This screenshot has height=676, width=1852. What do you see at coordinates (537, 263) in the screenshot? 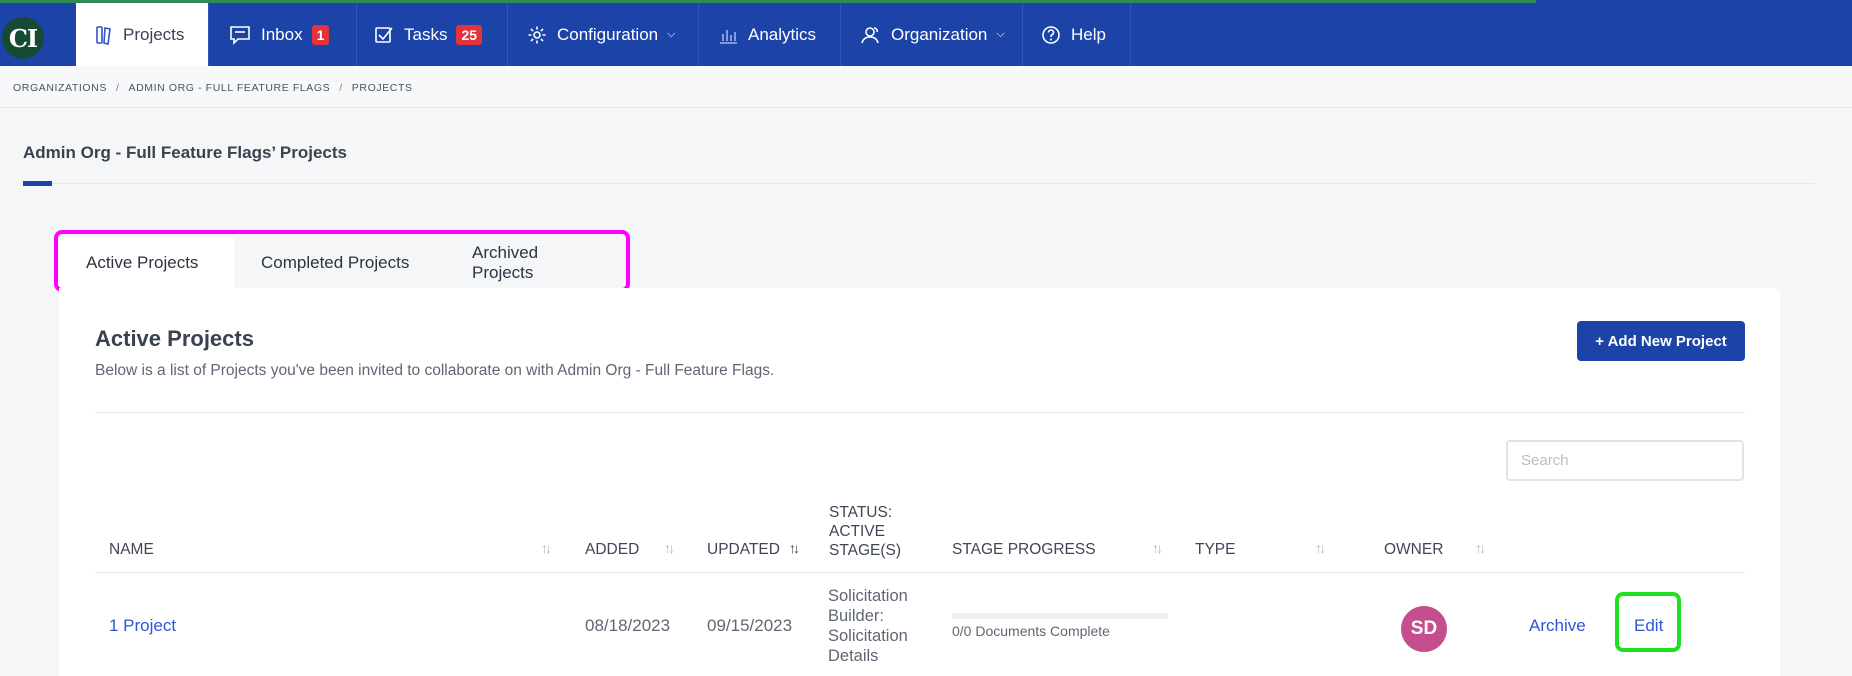
I see `tab-archived-projects: Archived Projects` at bounding box center [537, 263].